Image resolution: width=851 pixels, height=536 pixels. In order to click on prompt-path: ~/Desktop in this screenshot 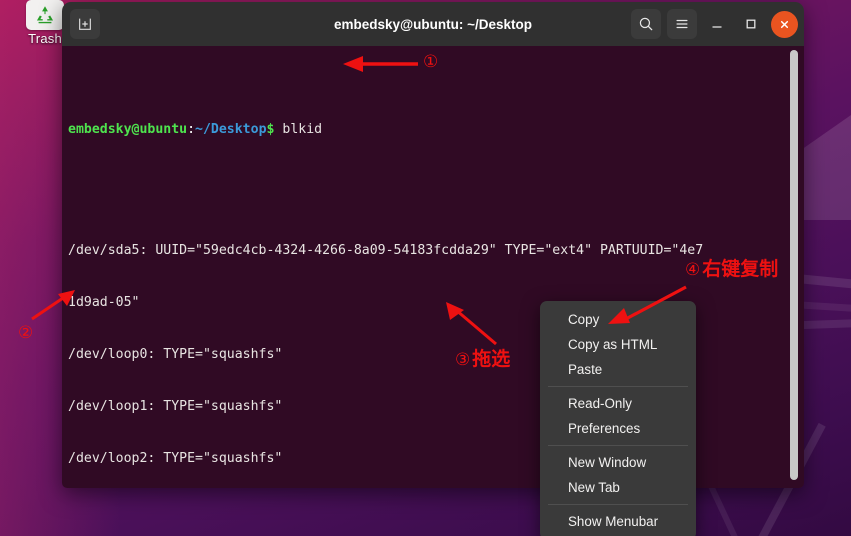, I will do `click(231, 130)`.